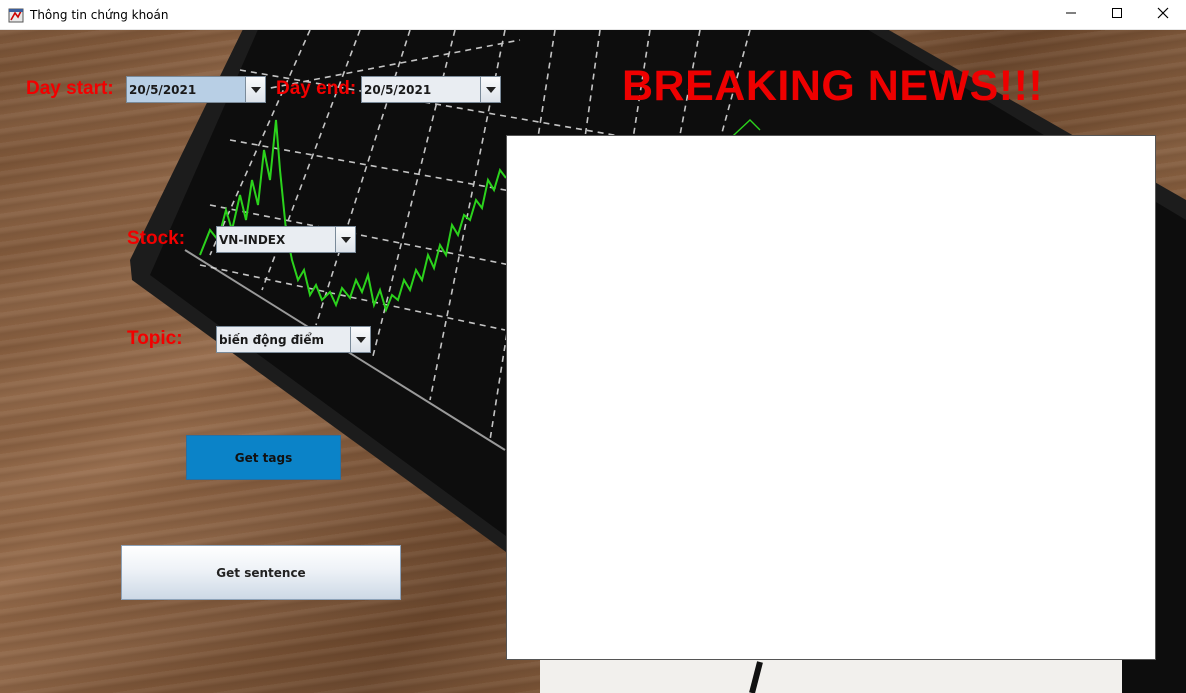 The height and width of the screenshot is (693, 1186). What do you see at coordinates (316, 88) in the screenshot?
I see `day-end-label: Day end:` at bounding box center [316, 88].